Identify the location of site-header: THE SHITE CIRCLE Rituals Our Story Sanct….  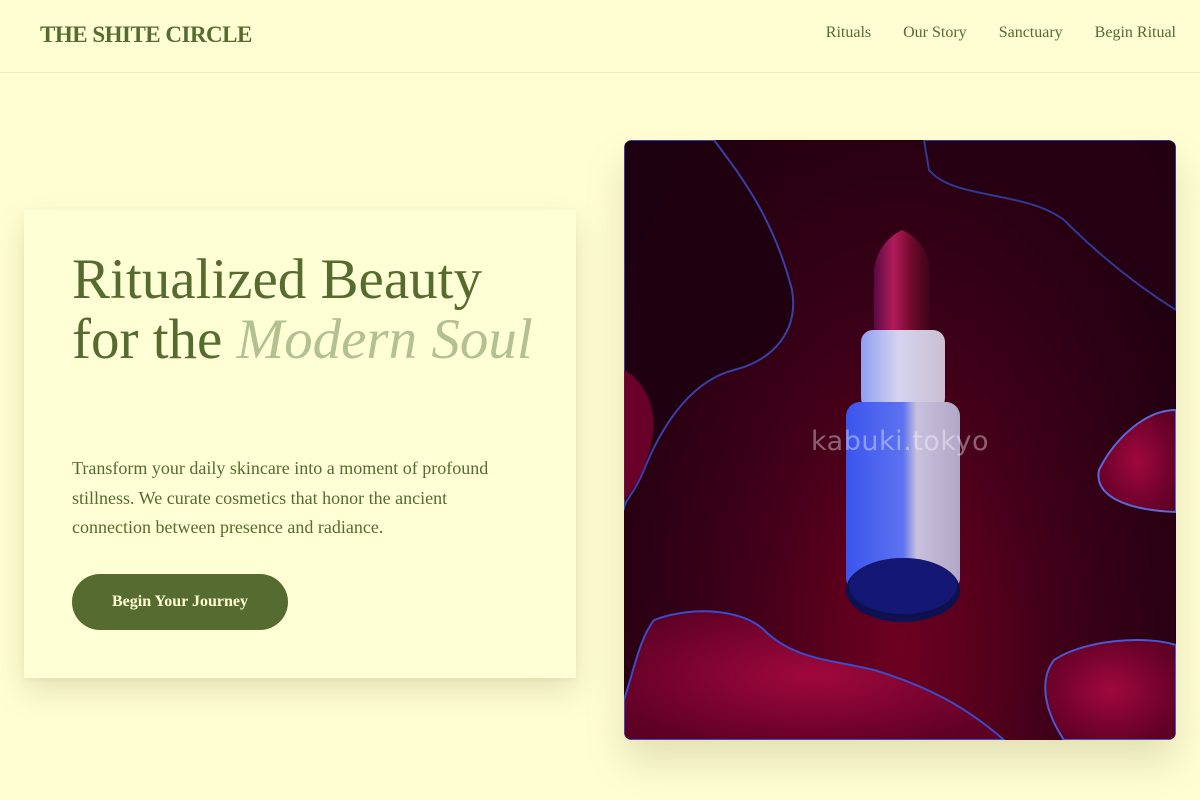
(600, 36).